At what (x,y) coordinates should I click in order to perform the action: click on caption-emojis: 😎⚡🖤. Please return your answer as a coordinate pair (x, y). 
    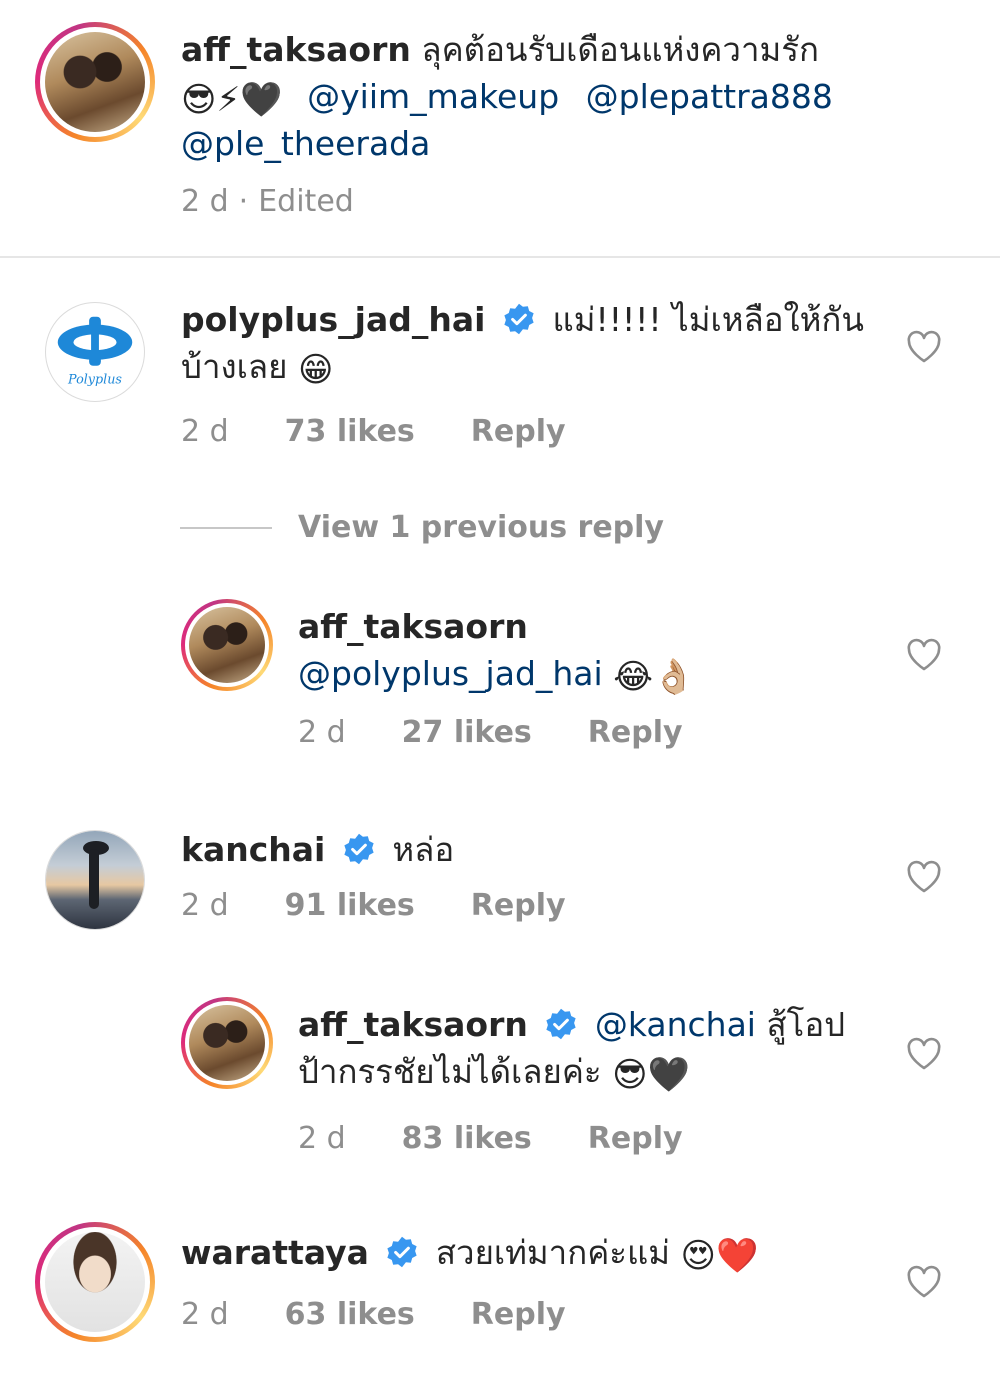
    Looking at the image, I should click on (232, 100).